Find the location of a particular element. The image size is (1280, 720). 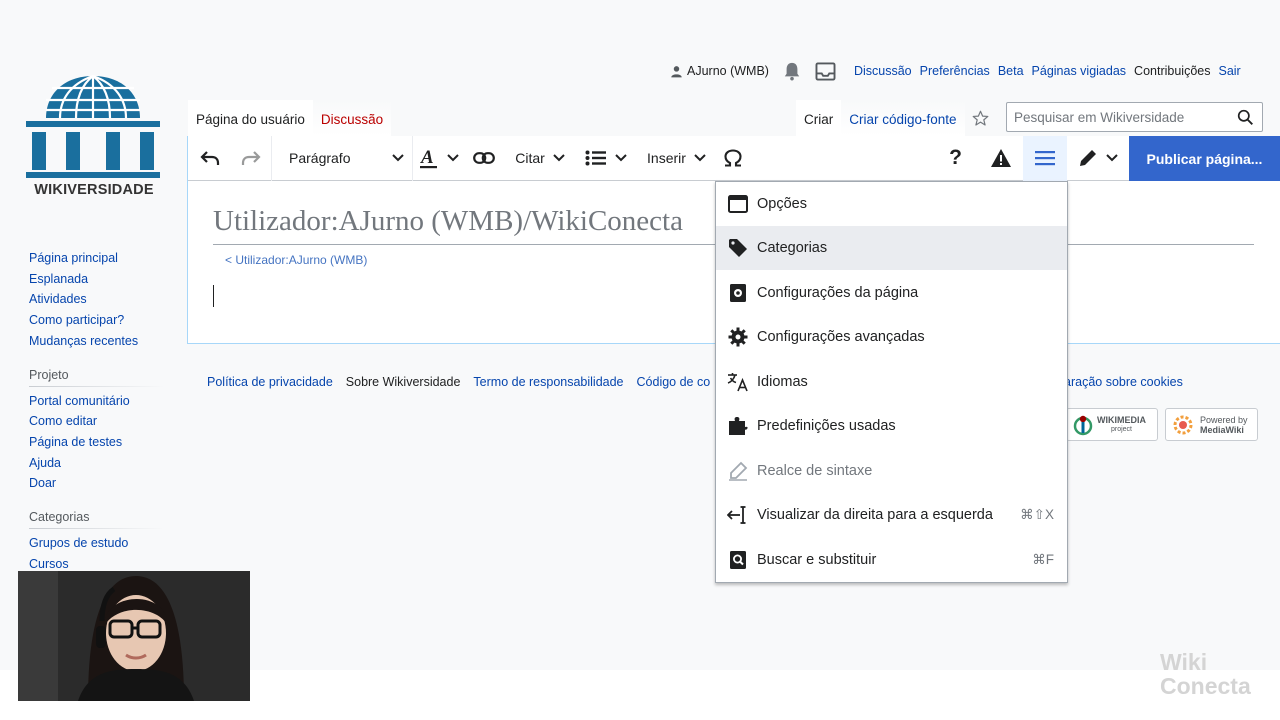

menu-item-shortcut: ⌘F is located at coordinates (1043, 559).